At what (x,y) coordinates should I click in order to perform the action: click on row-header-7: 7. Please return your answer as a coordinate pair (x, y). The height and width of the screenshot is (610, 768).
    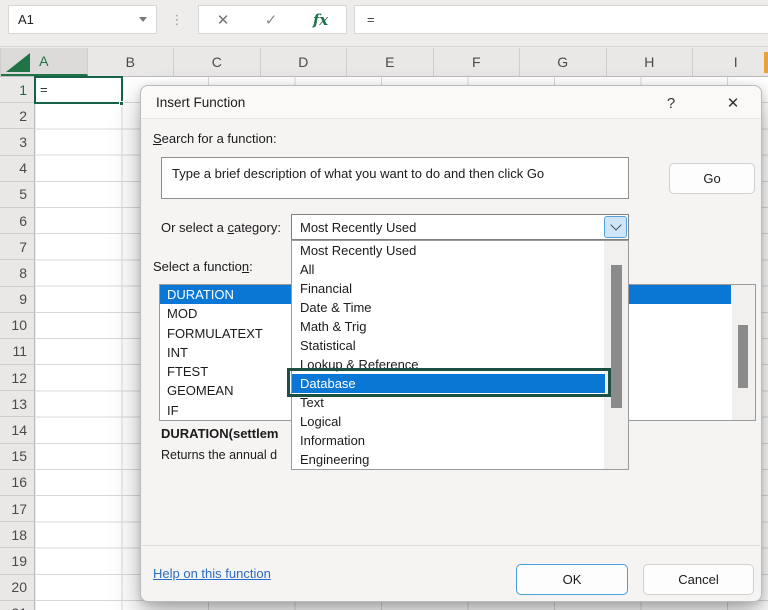
    Looking at the image, I should click on (17, 247).